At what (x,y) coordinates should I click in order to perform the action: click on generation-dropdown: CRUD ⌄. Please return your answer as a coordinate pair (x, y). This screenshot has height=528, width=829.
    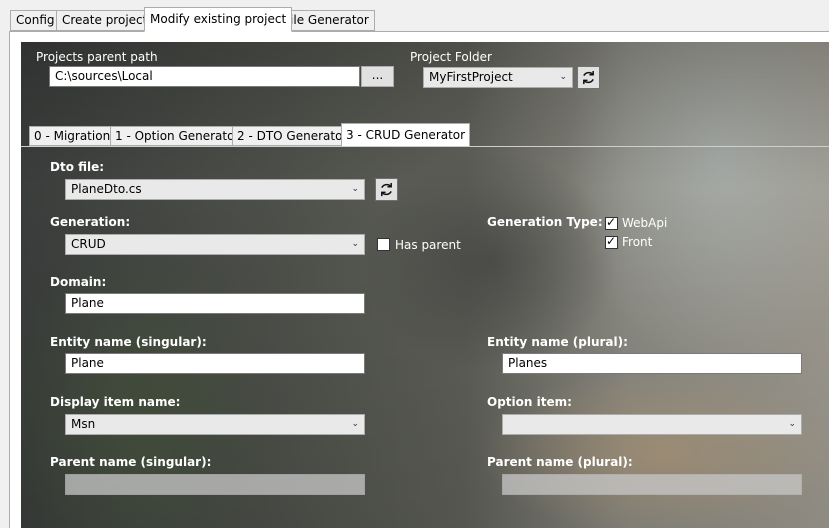
    Looking at the image, I should click on (215, 244).